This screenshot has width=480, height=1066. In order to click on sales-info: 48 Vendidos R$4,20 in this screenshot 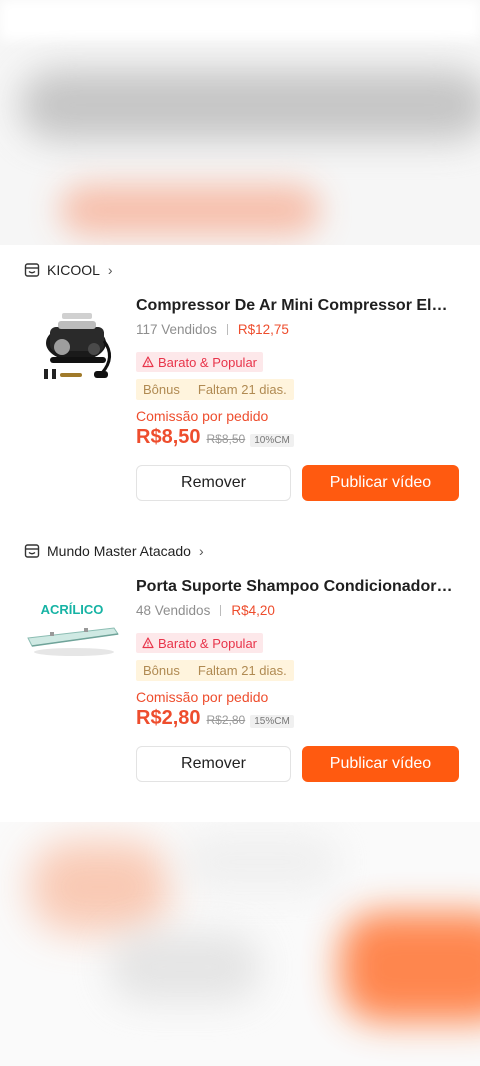, I will do `click(205, 610)`.